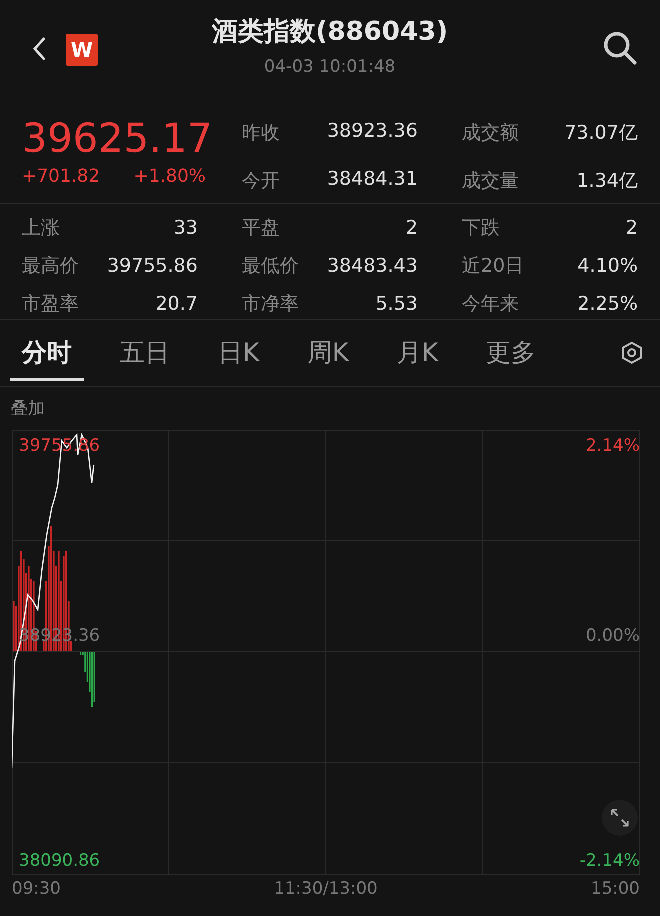 The height and width of the screenshot is (916, 660). I want to click on stat-label: 最低价, so click(270, 266).